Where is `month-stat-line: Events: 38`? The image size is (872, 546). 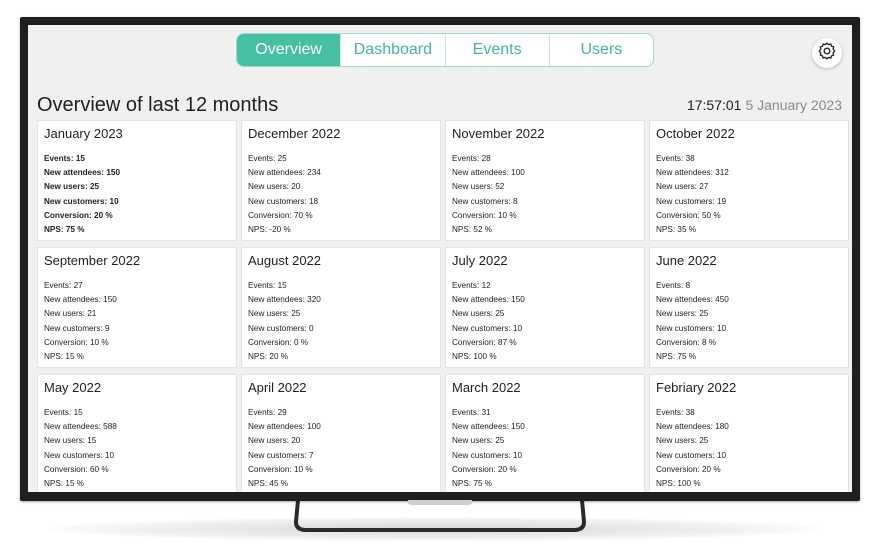 month-stat-line: Events: 38 is located at coordinates (675, 158).